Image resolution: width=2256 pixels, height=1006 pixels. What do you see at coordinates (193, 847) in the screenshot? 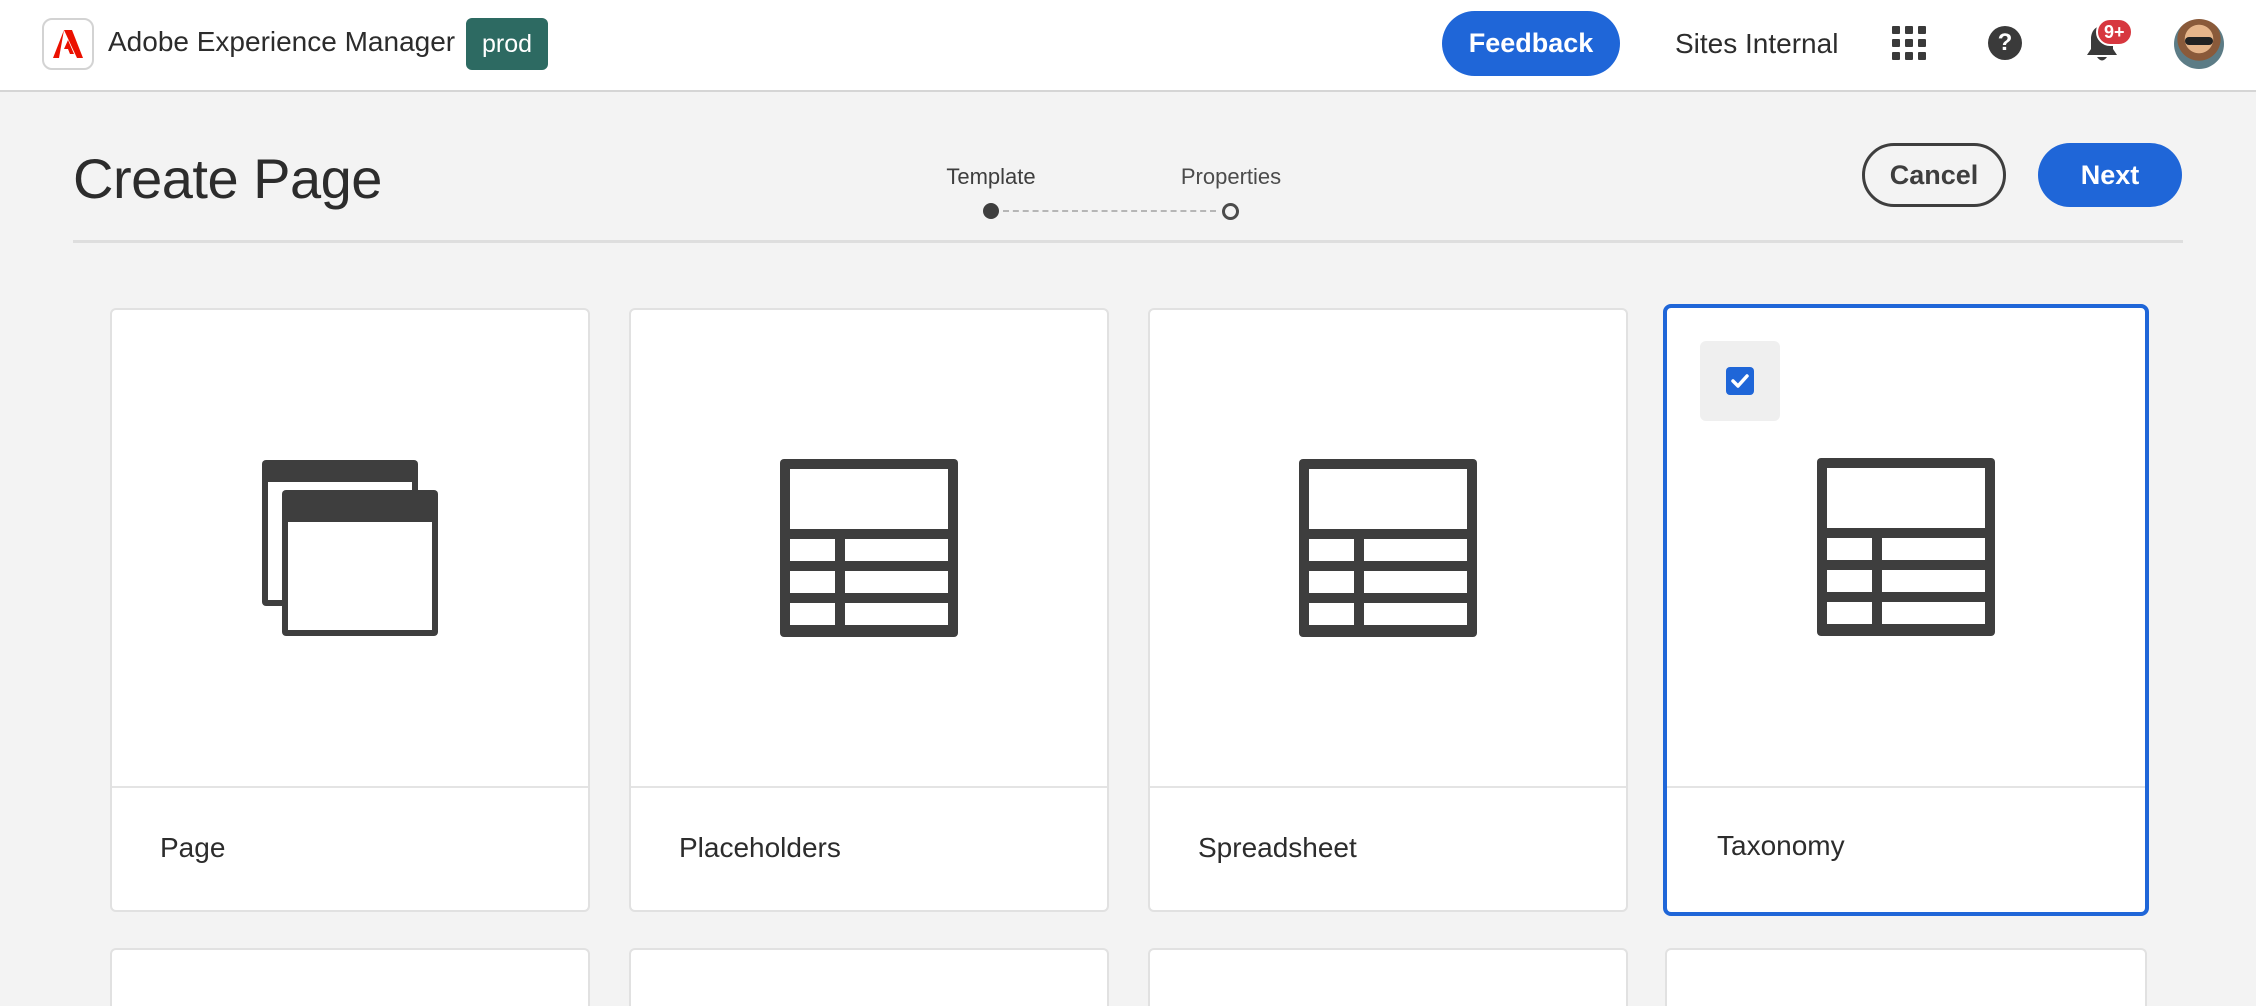
I see `card-label: Page` at bounding box center [193, 847].